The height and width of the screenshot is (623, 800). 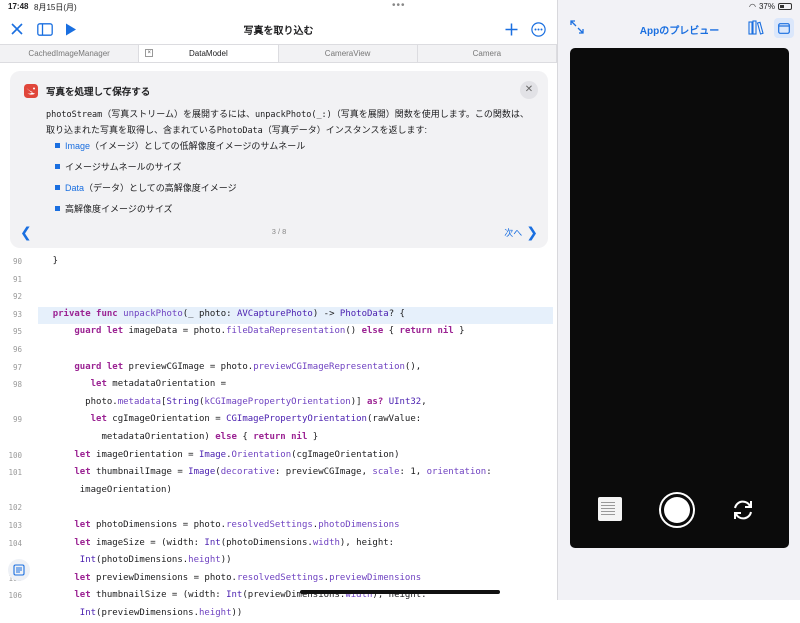 I want to click on line-number: 96, so click(x=17, y=349).